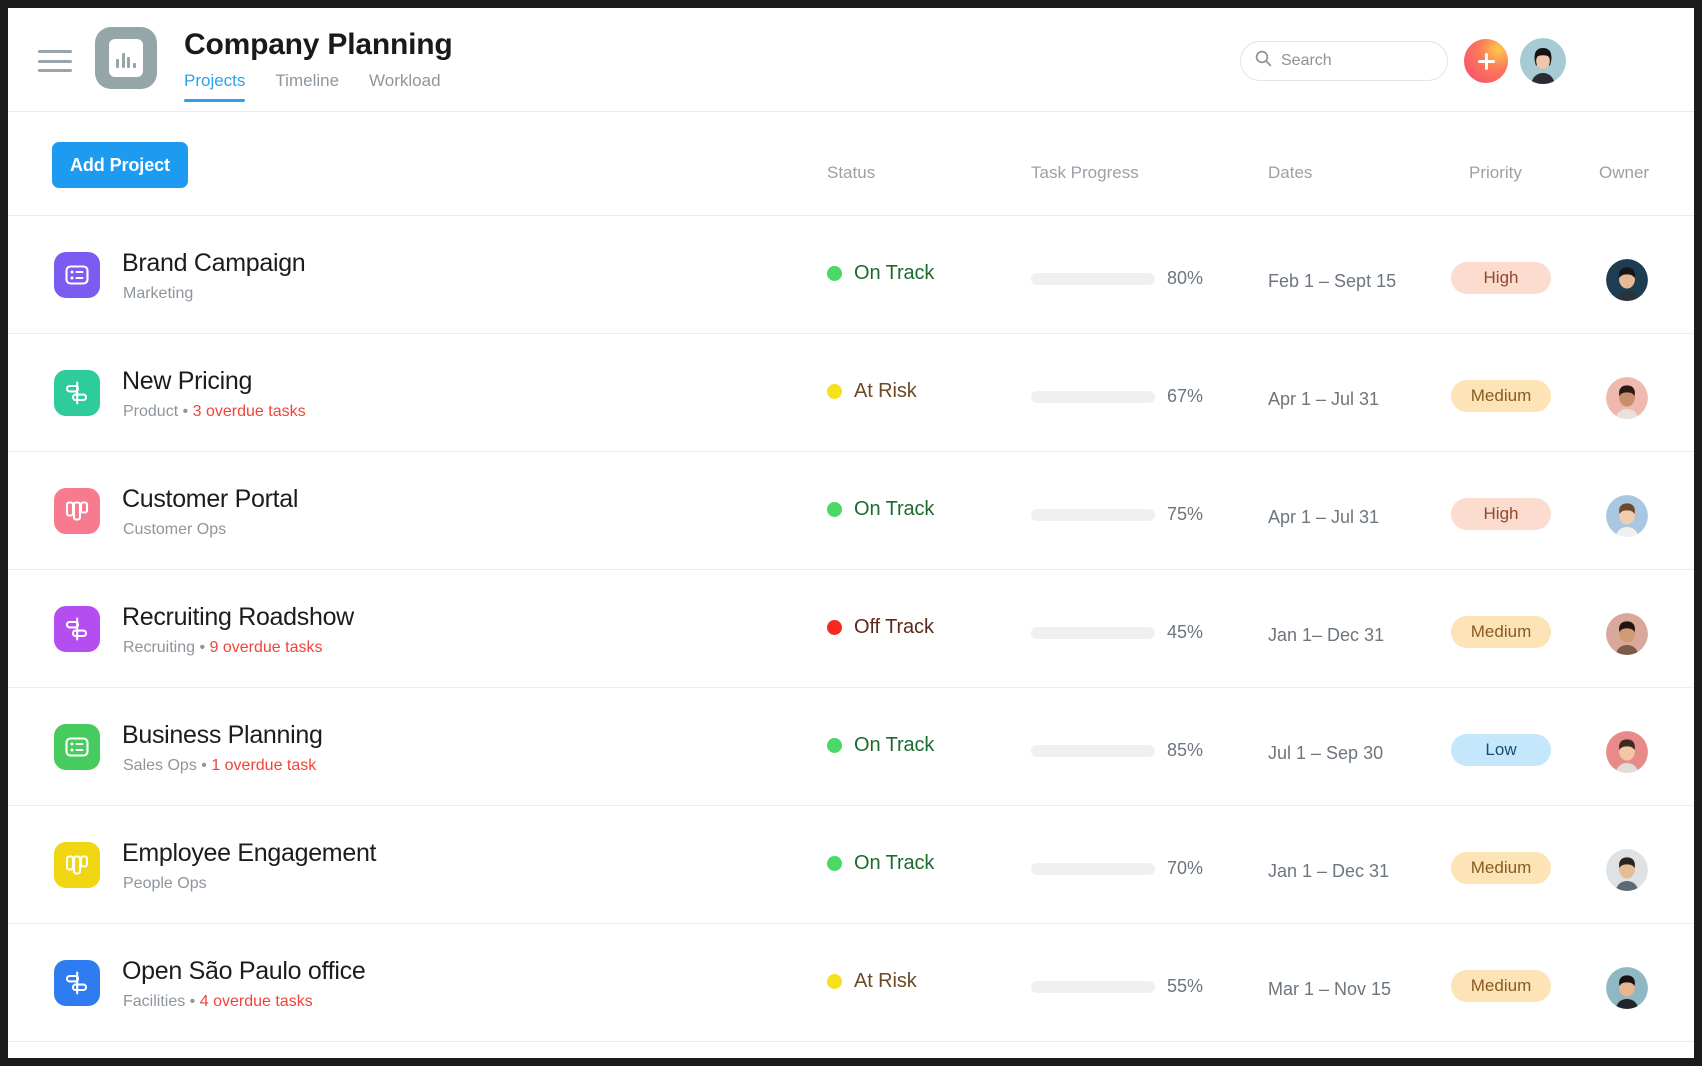 This screenshot has width=1702, height=1066. I want to click on project-subtitle: Sales Ops • 1 overdue task, so click(220, 765).